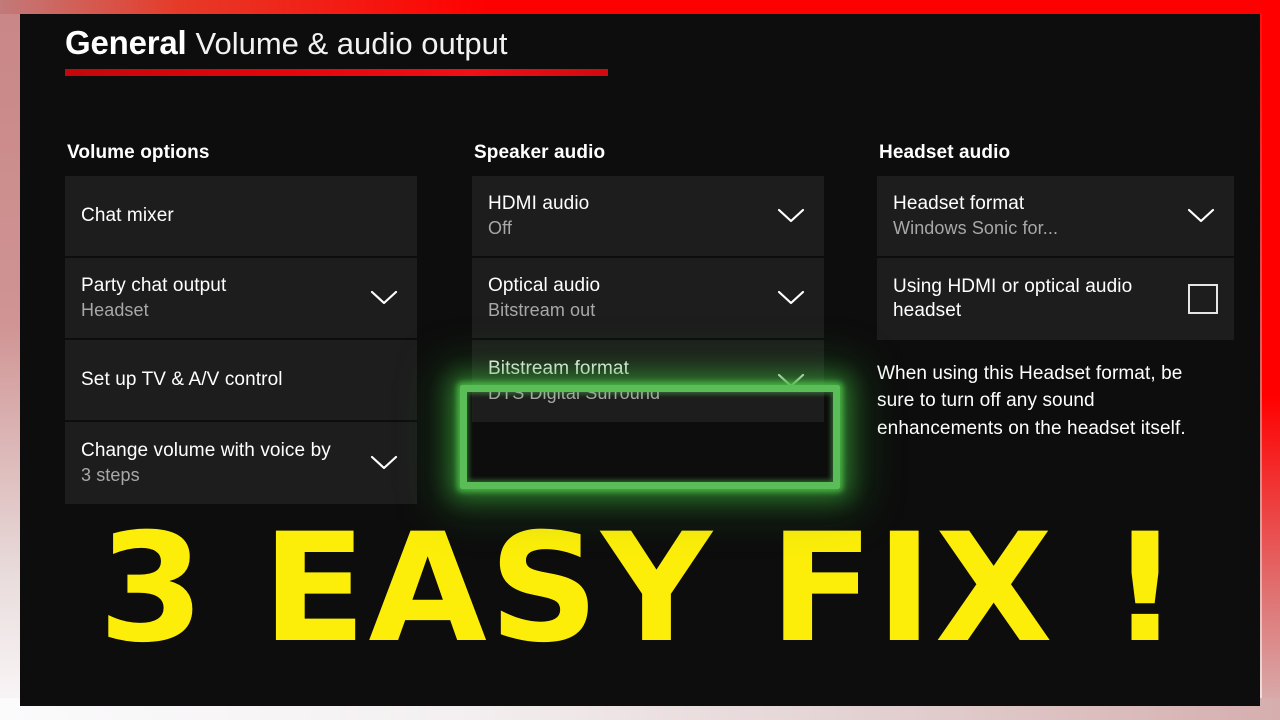  What do you see at coordinates (539, 204) in the screenshot?
I see `tile-label: HDMI audio` at bounding box center [539, 204].